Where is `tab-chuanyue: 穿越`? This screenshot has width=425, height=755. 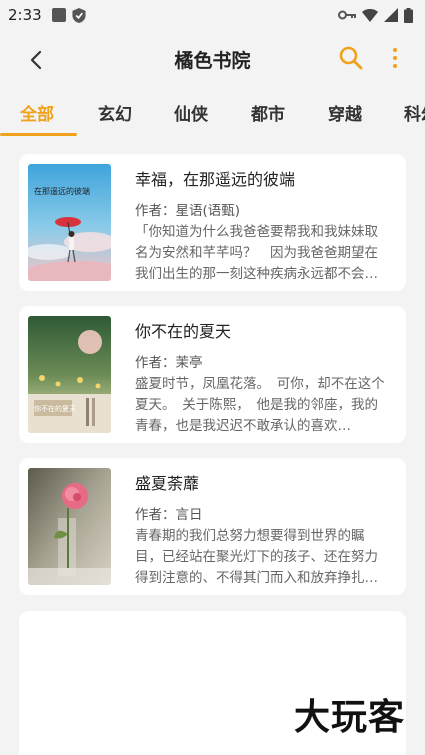 tab-chuanyue: 穿越 is located at coordinates (345, 112).